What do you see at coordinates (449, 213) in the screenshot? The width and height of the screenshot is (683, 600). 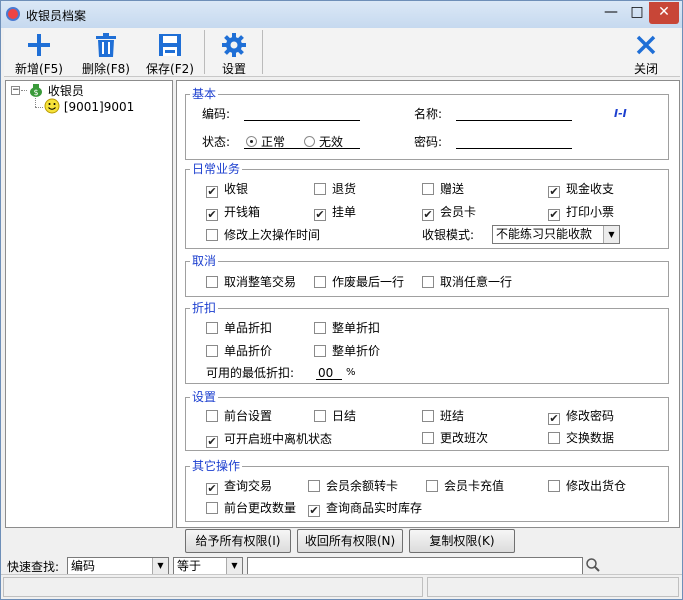 I see `checkbox-daily-6: ✔ 会员卡` at bounding box center [449, 213].